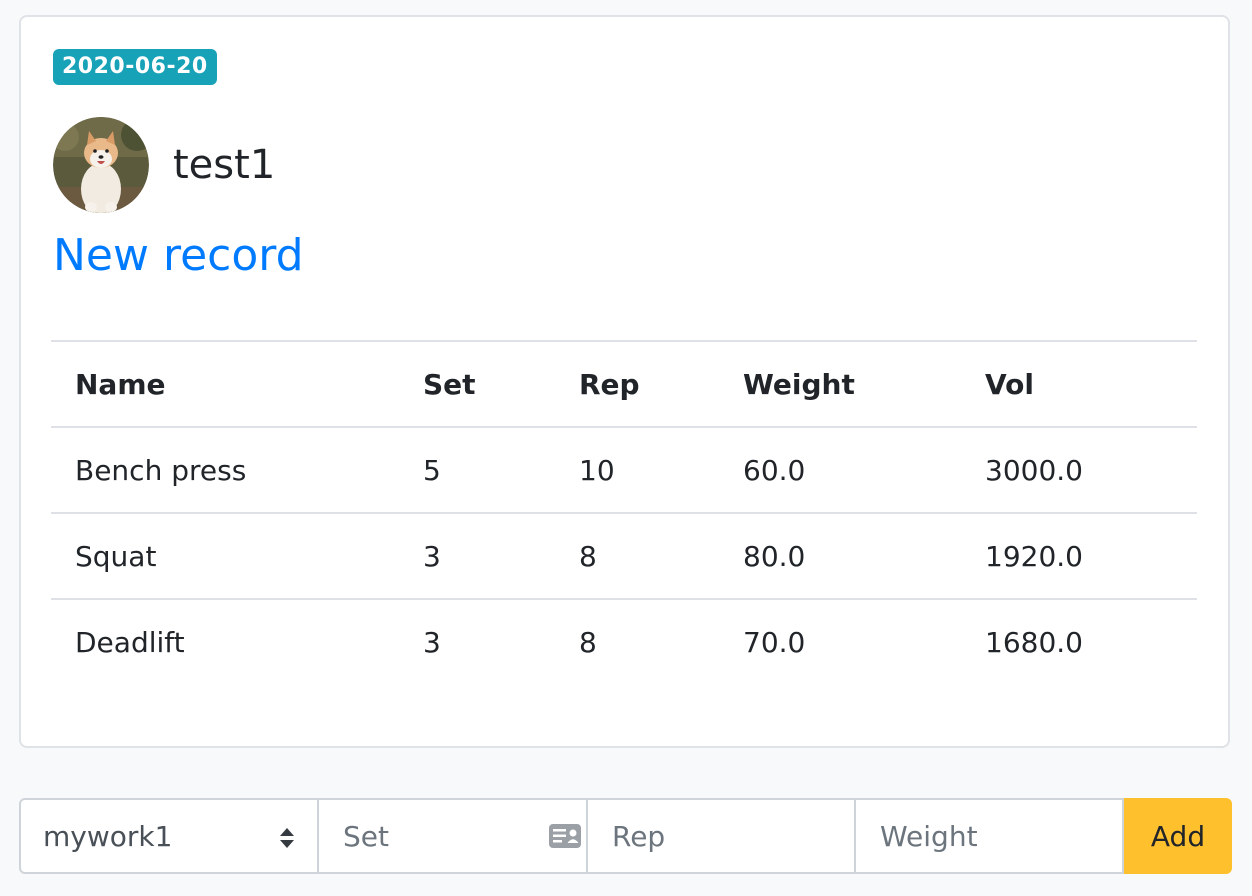 This screenshot has height=896, width=1252. Describe the element at coordinates (225, 469) in the screenshot. I see `cell-name: Bench press` at that location.